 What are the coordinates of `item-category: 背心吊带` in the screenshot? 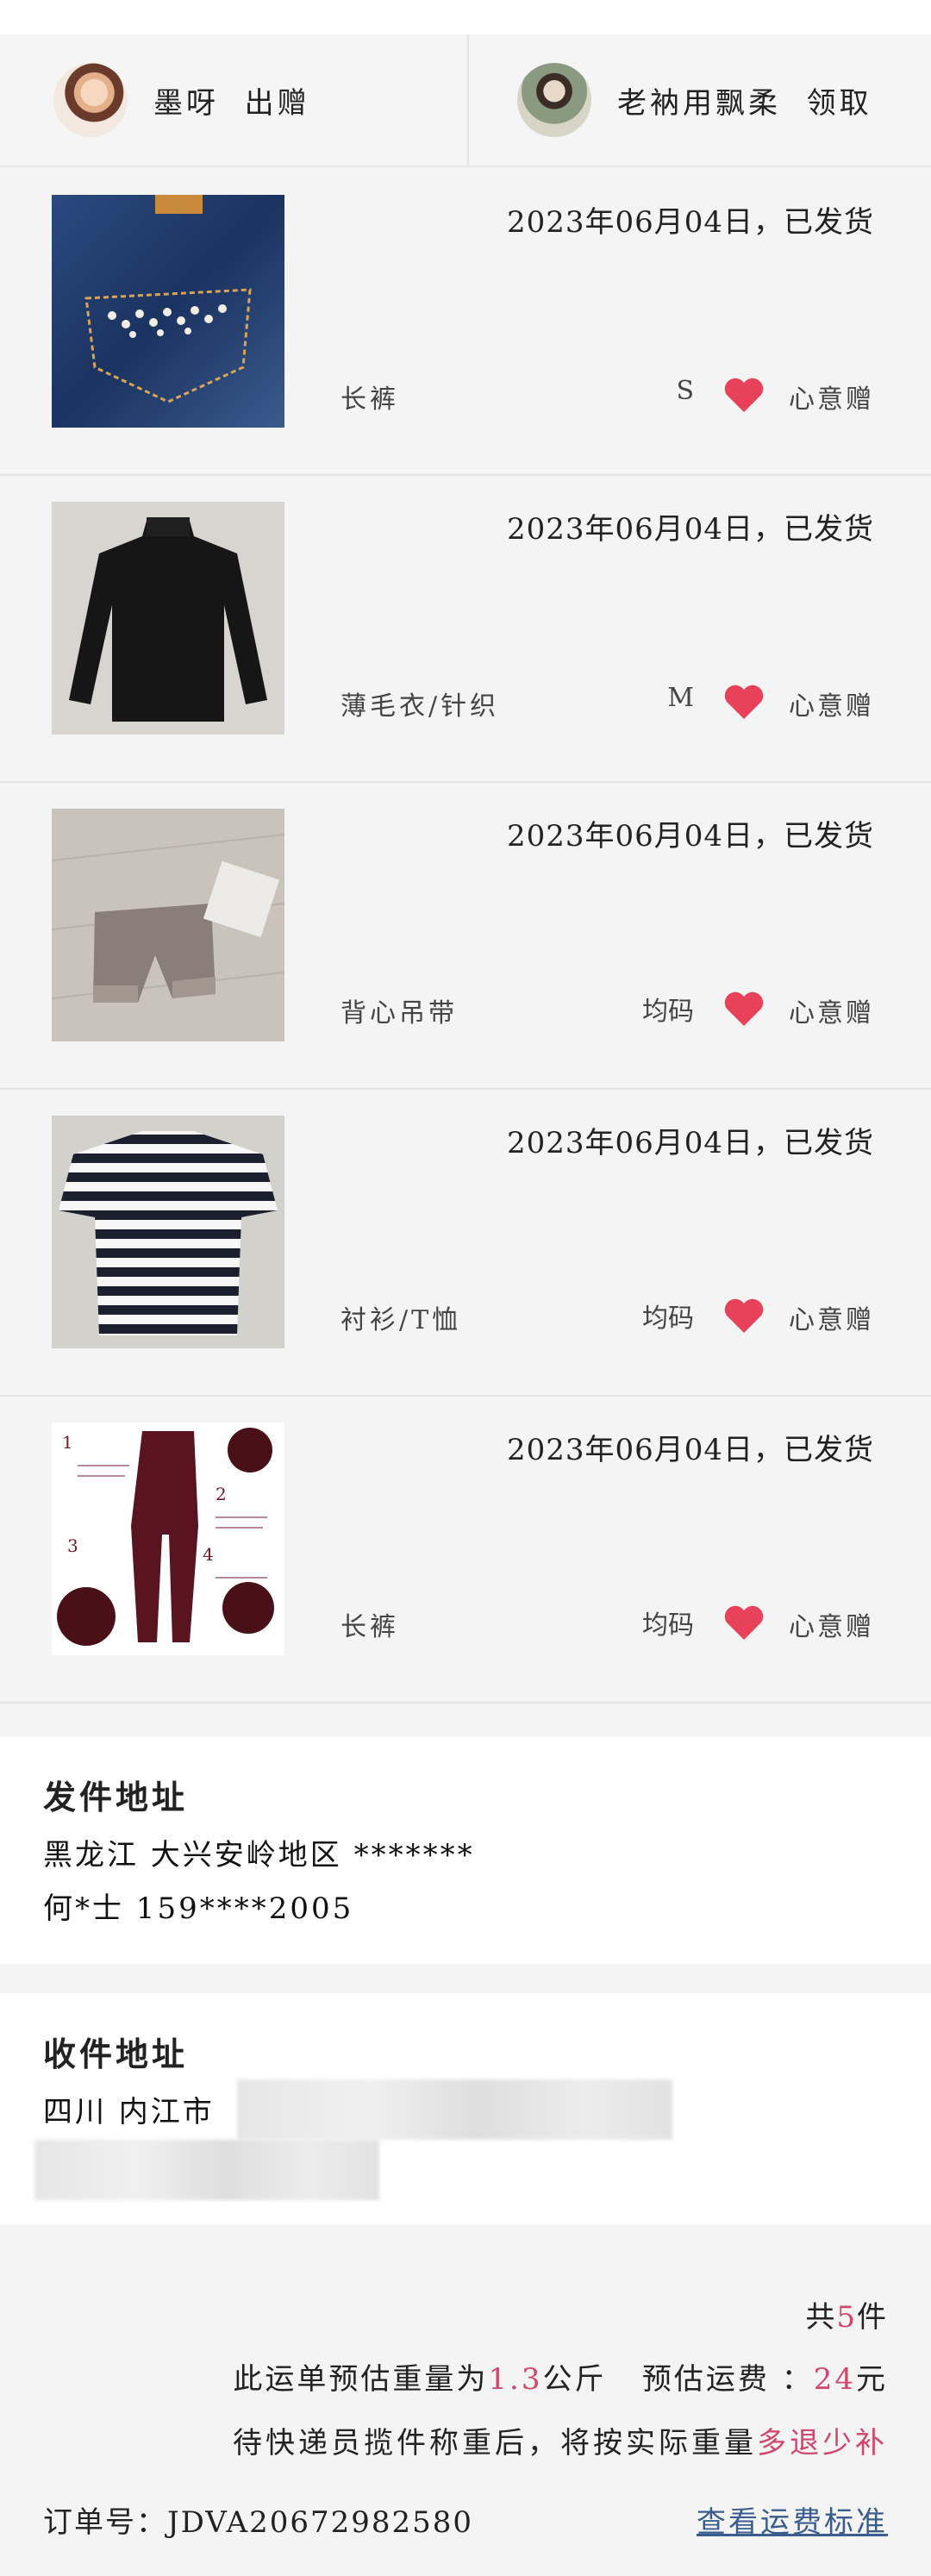 It's located at (399, 1013).